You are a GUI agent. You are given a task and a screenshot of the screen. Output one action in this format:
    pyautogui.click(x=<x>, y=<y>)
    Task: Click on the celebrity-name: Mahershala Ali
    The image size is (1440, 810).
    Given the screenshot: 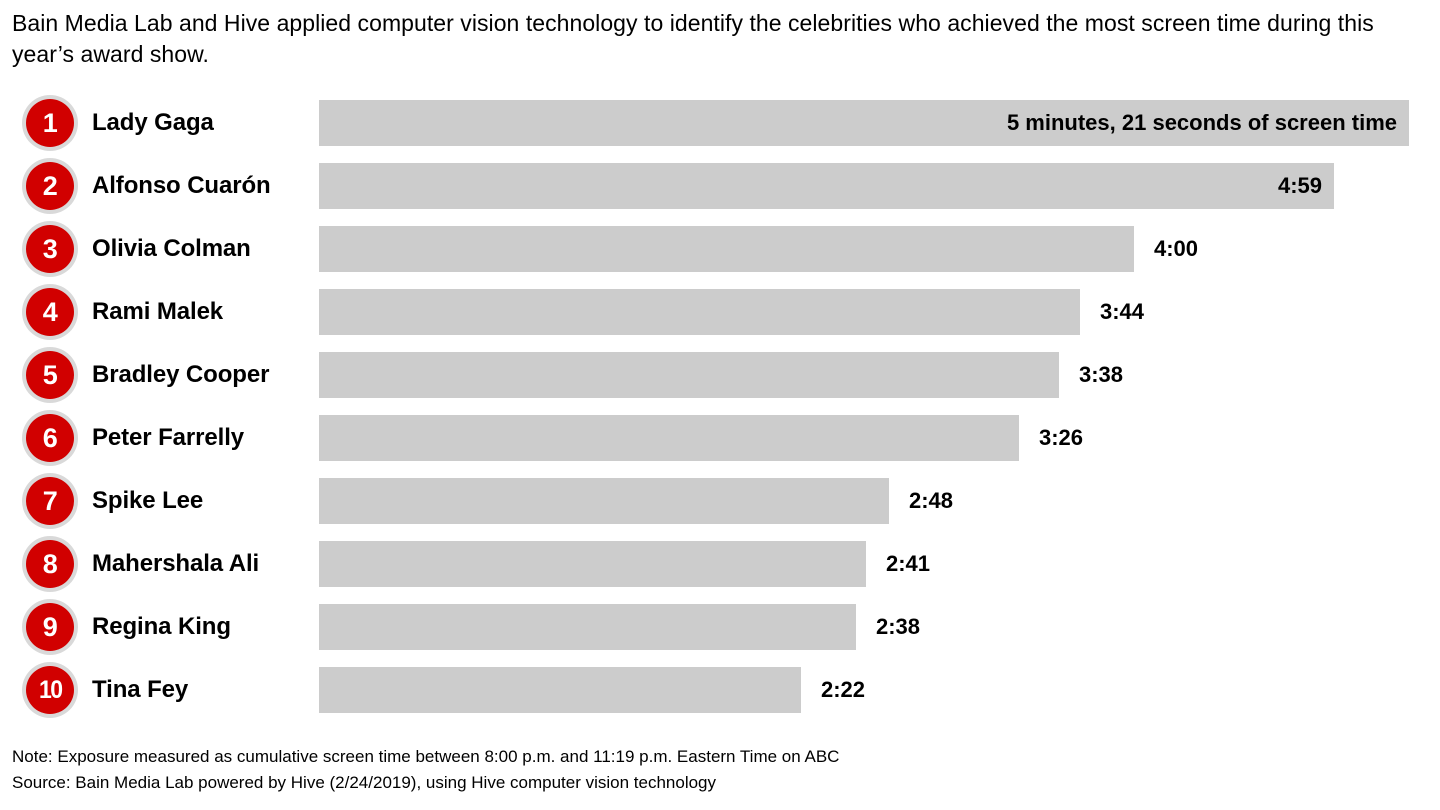 What is the action you would take?
    pyautogui.click(x=176, y=563)
    